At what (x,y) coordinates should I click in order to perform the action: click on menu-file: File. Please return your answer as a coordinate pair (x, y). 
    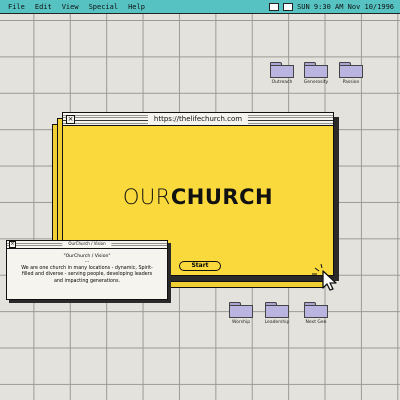
    Looking at the image, I should click on (16, 7).